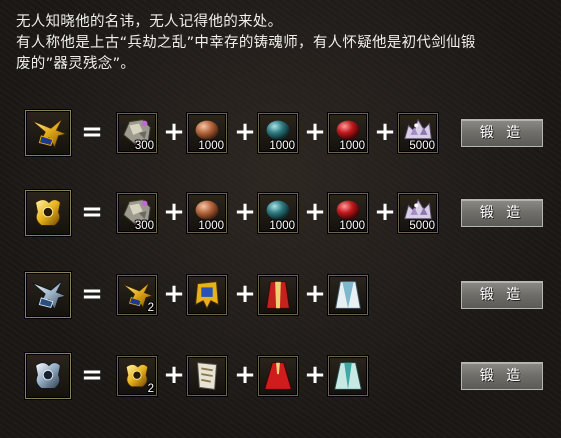  Describe the element at coordinates (246, 43) in the screenshot. I see `description-line: 有人称他是上古“兵劫之乱”中幸存的铸魂师，有人怀疑他是初代剑仙锻` at that location.